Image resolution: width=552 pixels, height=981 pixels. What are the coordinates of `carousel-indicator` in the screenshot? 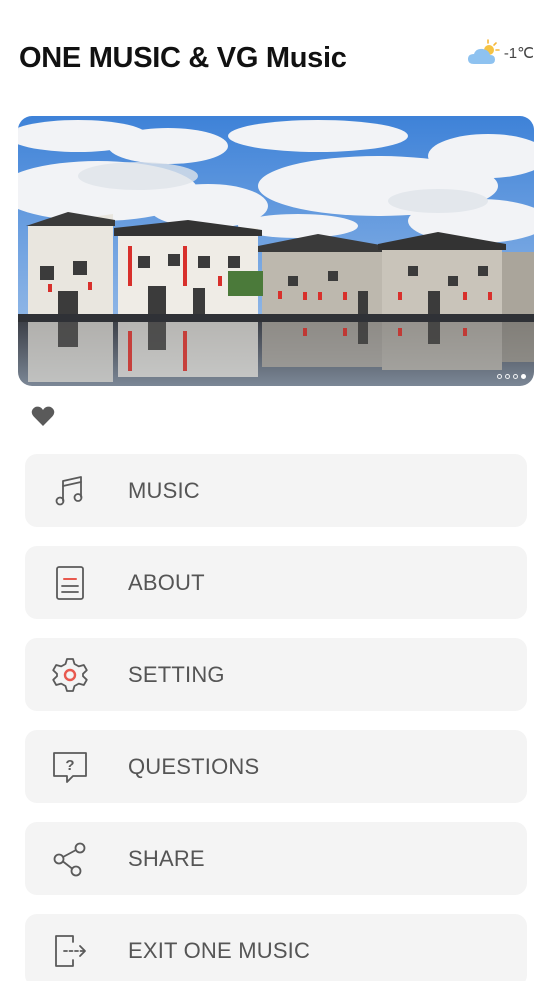 It's located at (511, 376).